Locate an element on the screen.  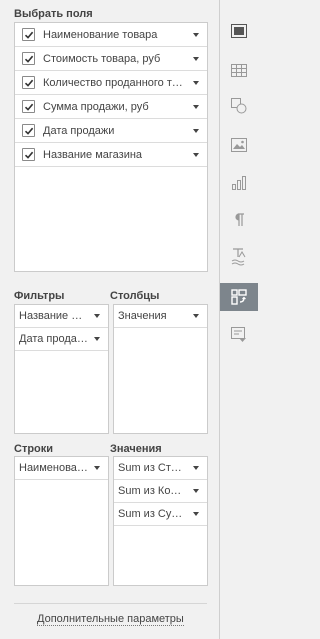
values-title: Значения is located at coordinates (136, 449).